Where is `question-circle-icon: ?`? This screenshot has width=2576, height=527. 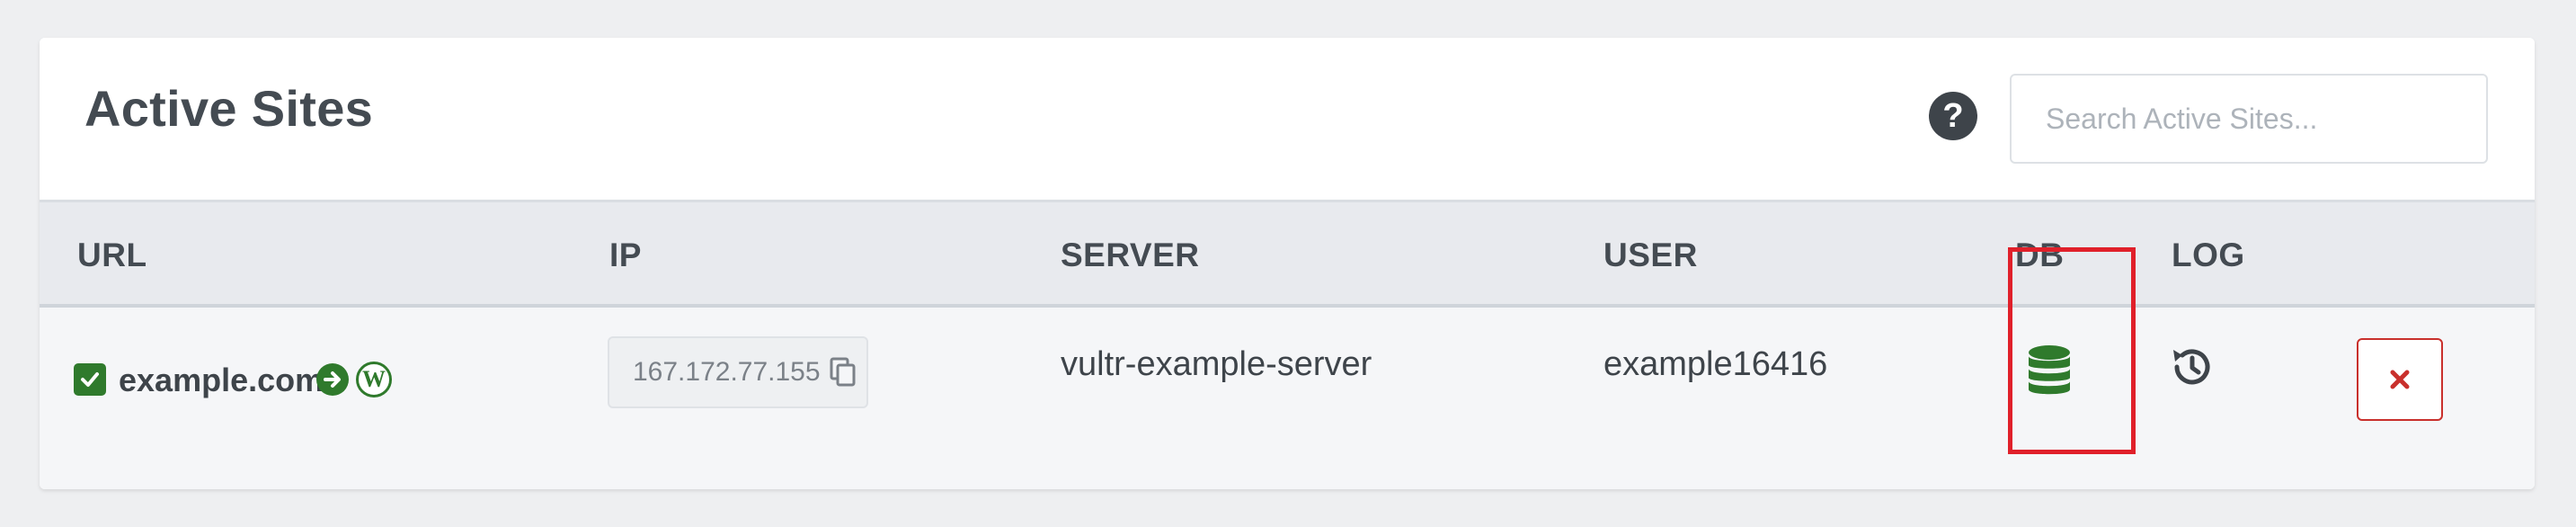
question-circle-icon: ? is located at coordinates (1953, 116).